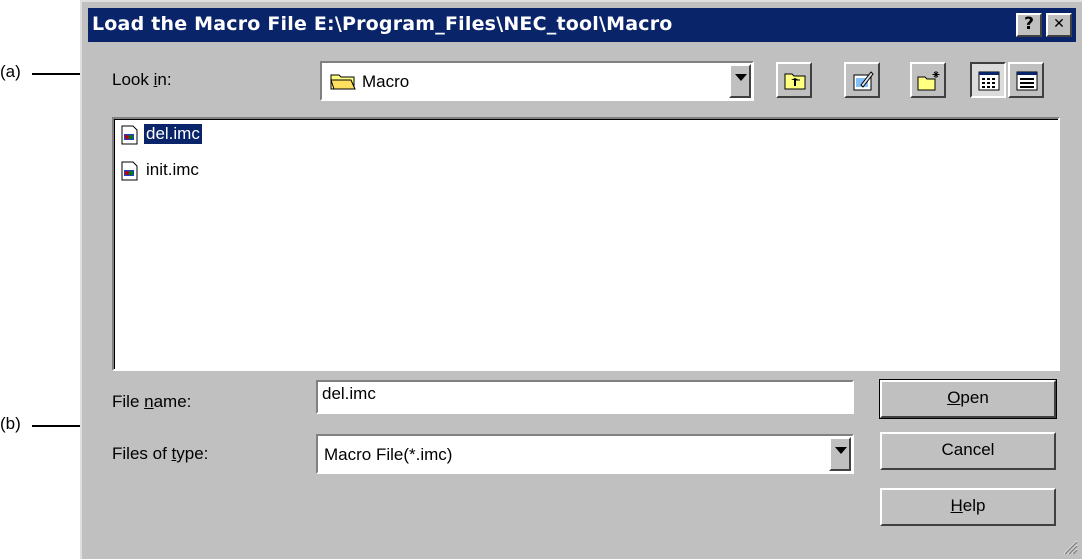 The image size is (1082, 559). Describe the element at coordinates (840, 454) in the screenshot. I see `file-type-dropdown-button` at that location.